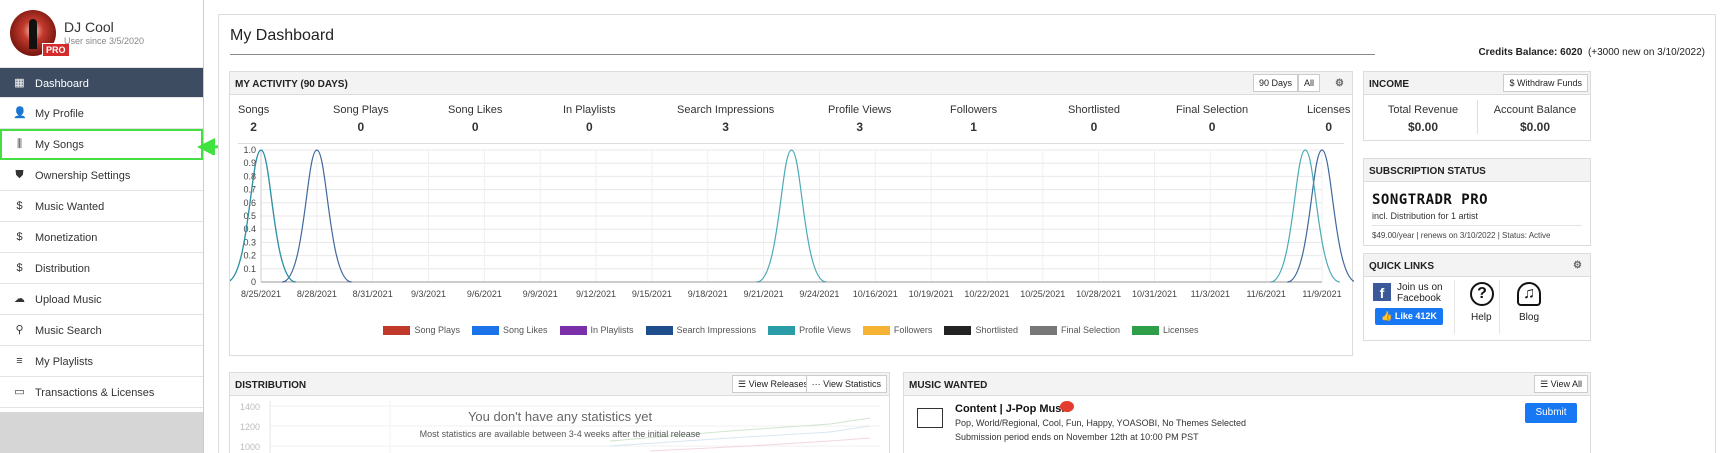  I want to click on sidebar-item-label: Music Wanted, so click(70, 207).